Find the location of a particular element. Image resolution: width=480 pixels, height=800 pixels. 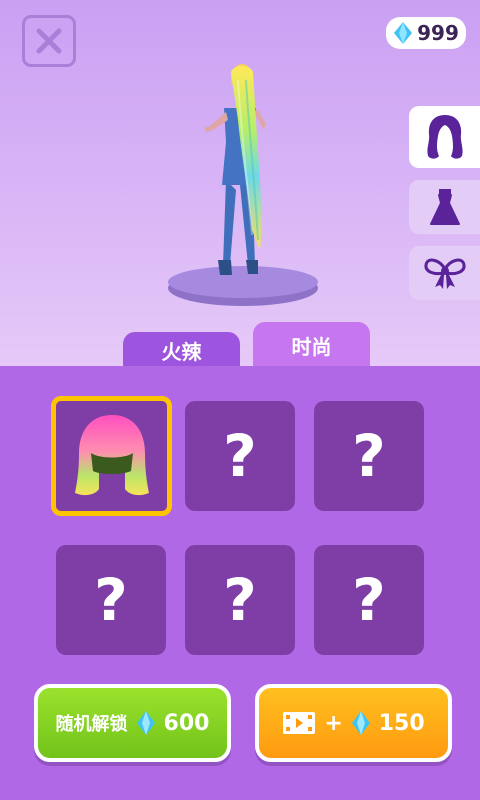

dress-icon is located at coordinates (444, 207).